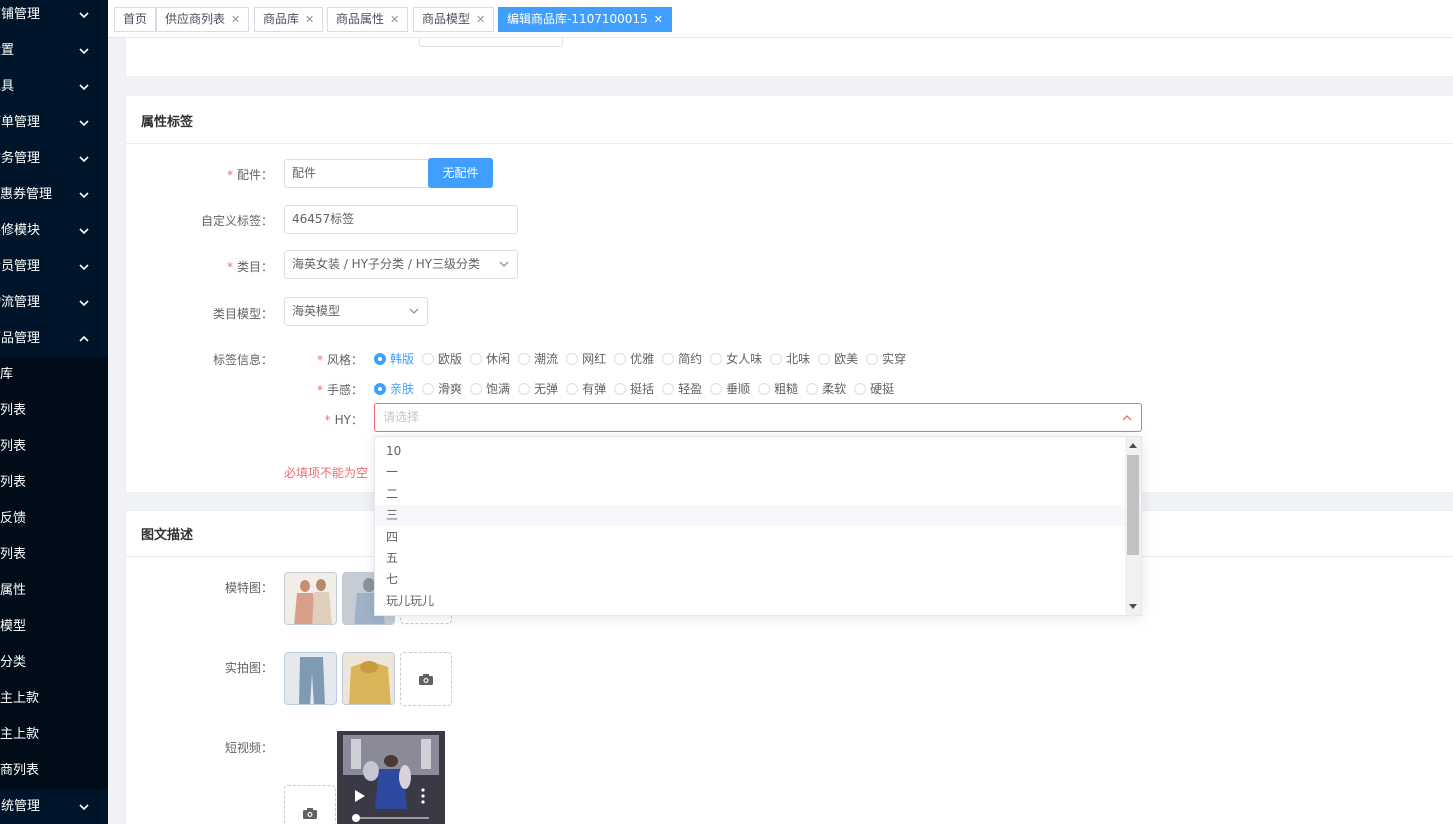  I want to click on feel-radio: 饱满, so click(490, 388).